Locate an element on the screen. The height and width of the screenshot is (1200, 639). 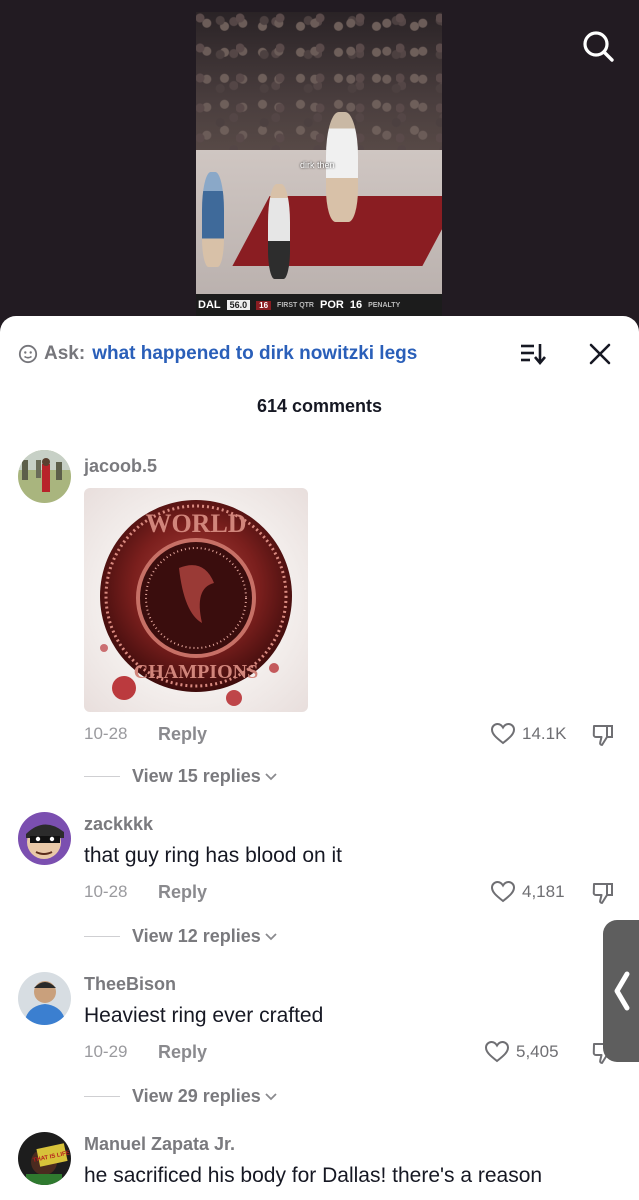
video-player-por is located at coordinates (279, 231).